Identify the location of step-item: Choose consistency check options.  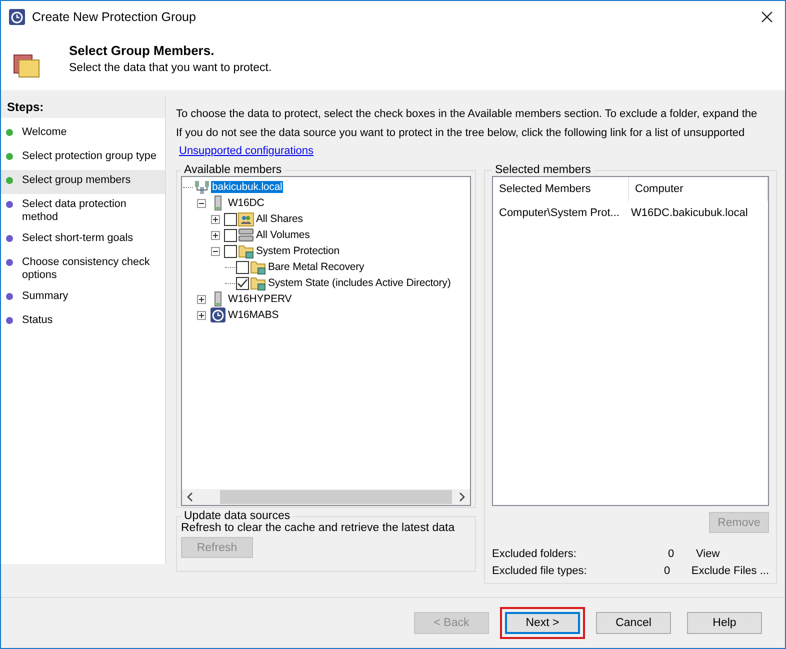
(83, 269).